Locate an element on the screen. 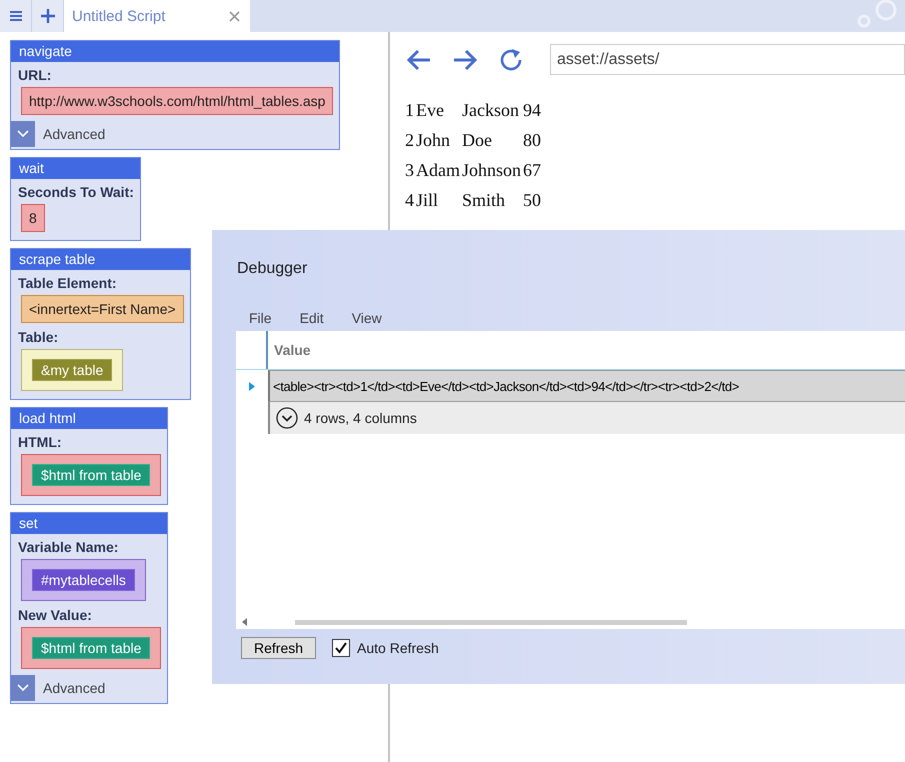 The width and height of the screenshot is (905, 762). table-cell-text: 80 is located at coordinates (532, 140).